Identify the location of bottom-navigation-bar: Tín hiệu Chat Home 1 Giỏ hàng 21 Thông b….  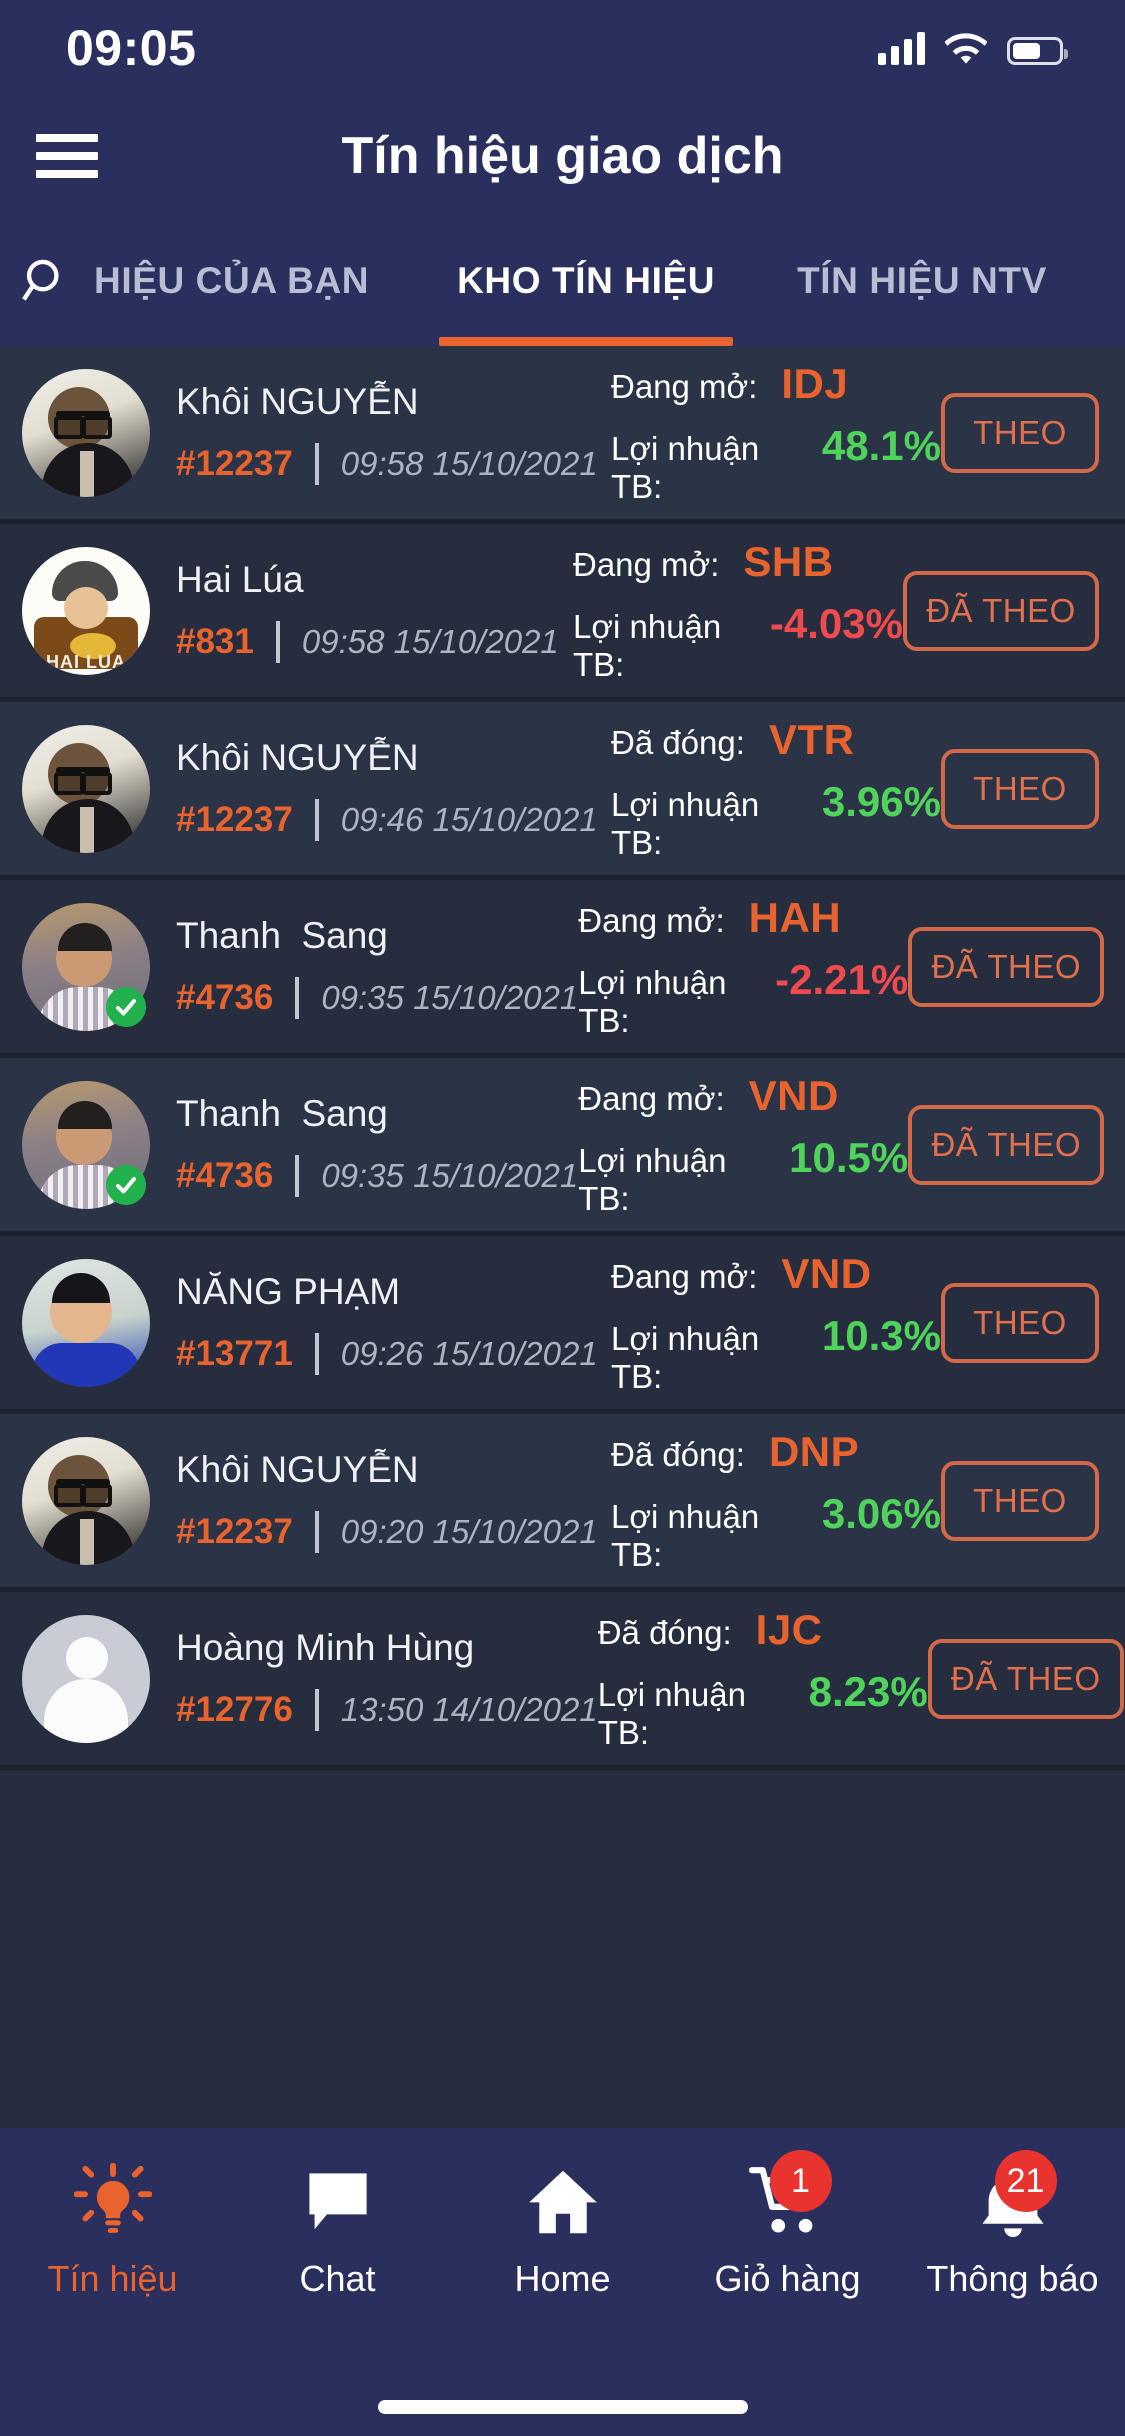
(562, 2282).